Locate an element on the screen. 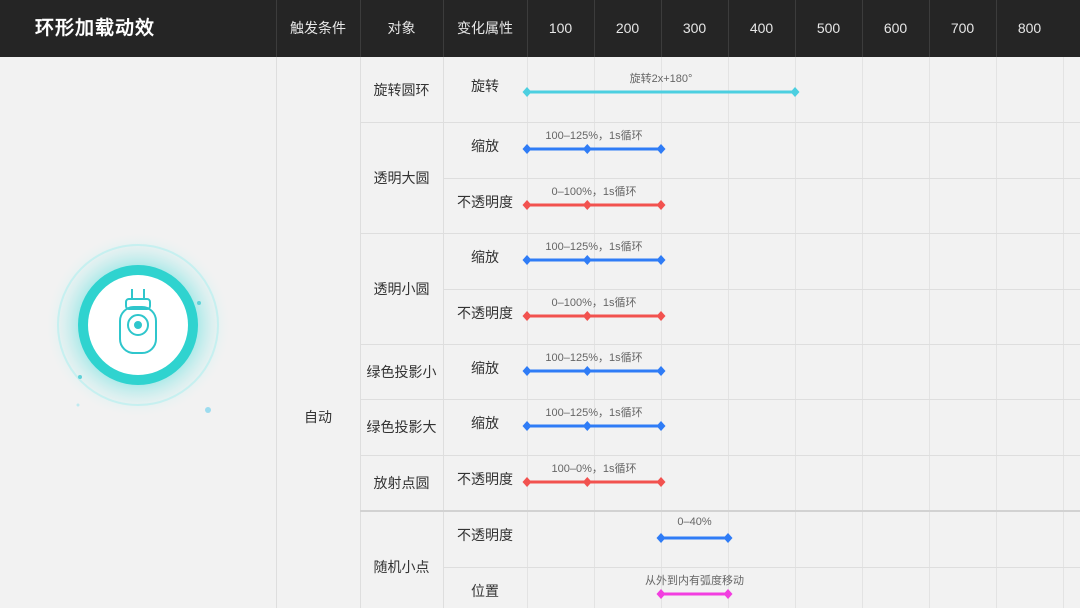 The width and height of the screenshot is (1080, 608). column-header-property: 变化属性 is located at coordinates (485, 28).